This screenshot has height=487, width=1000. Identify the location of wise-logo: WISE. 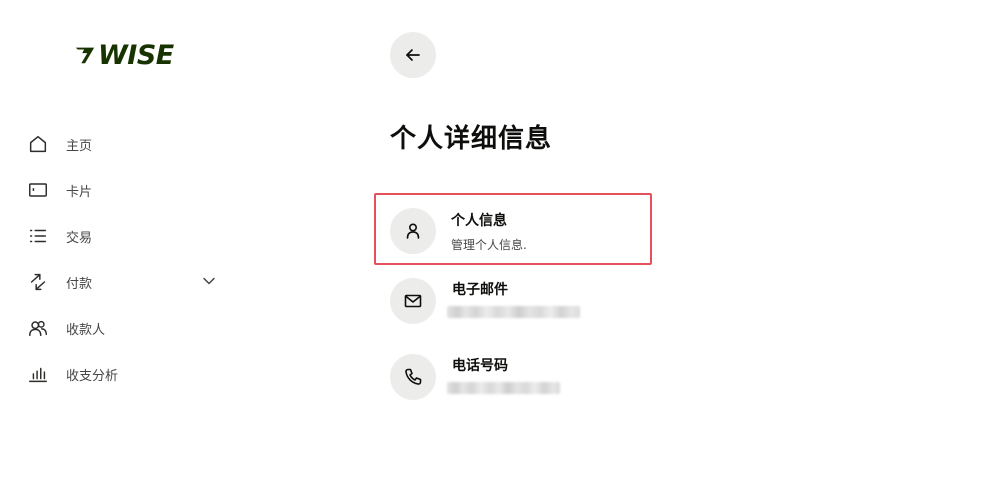
(124, 55).